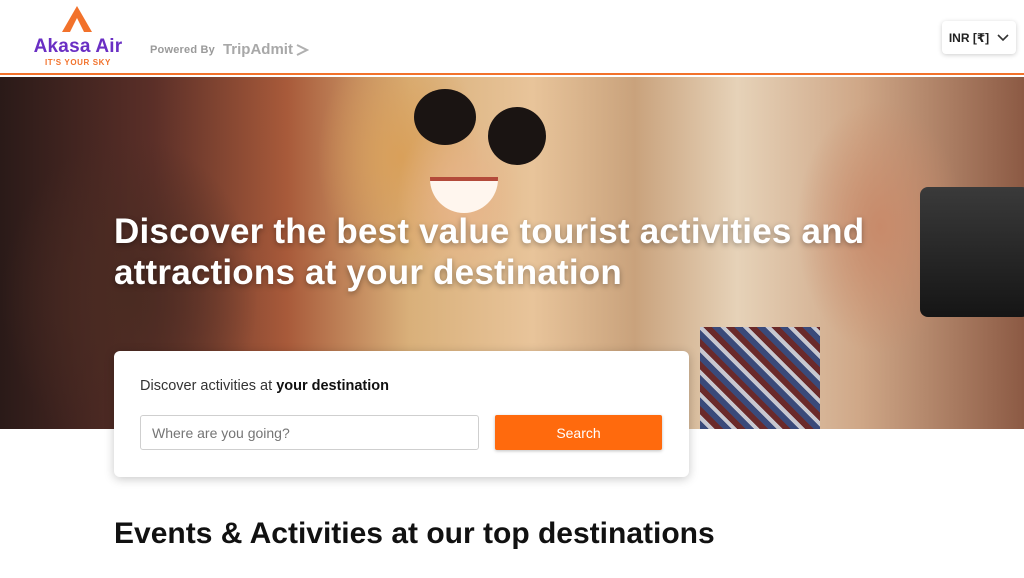  I want to click on chevron-down-icon, so click(1003, 37).